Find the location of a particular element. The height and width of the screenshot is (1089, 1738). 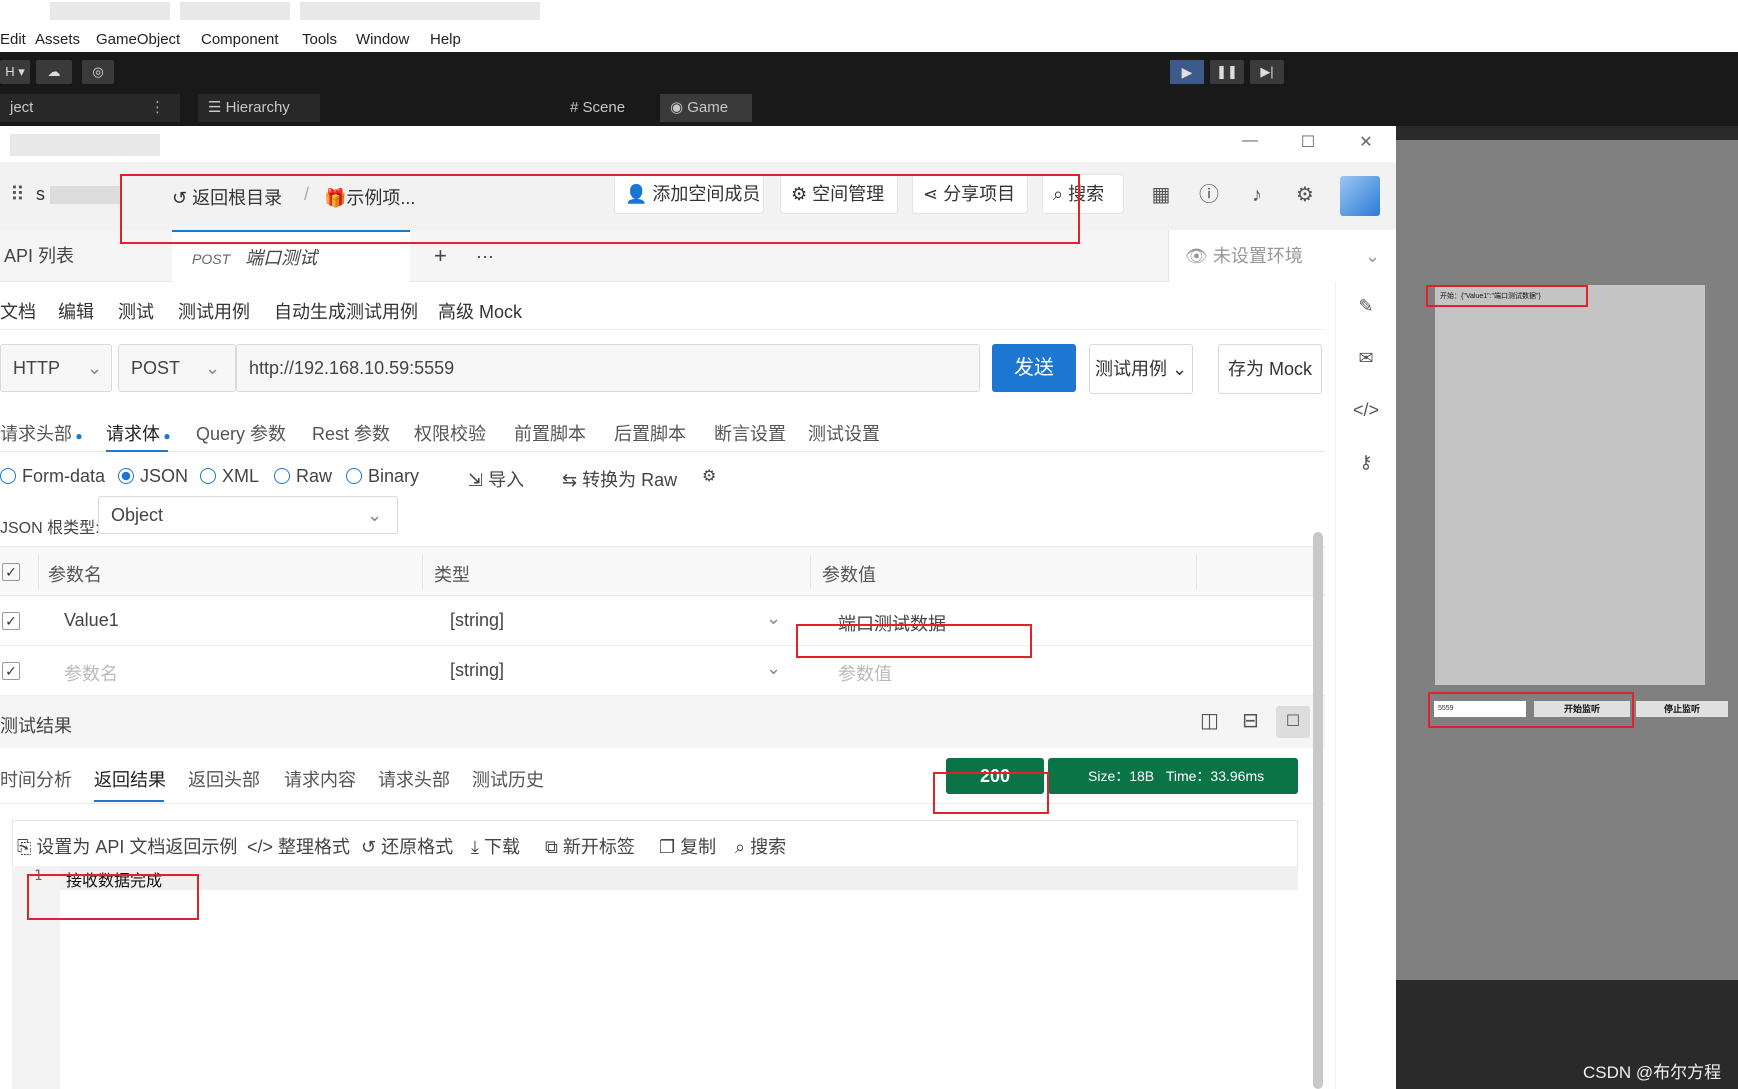

tab-rest-params: Rest 参数 is located at coordinates (351, 433).